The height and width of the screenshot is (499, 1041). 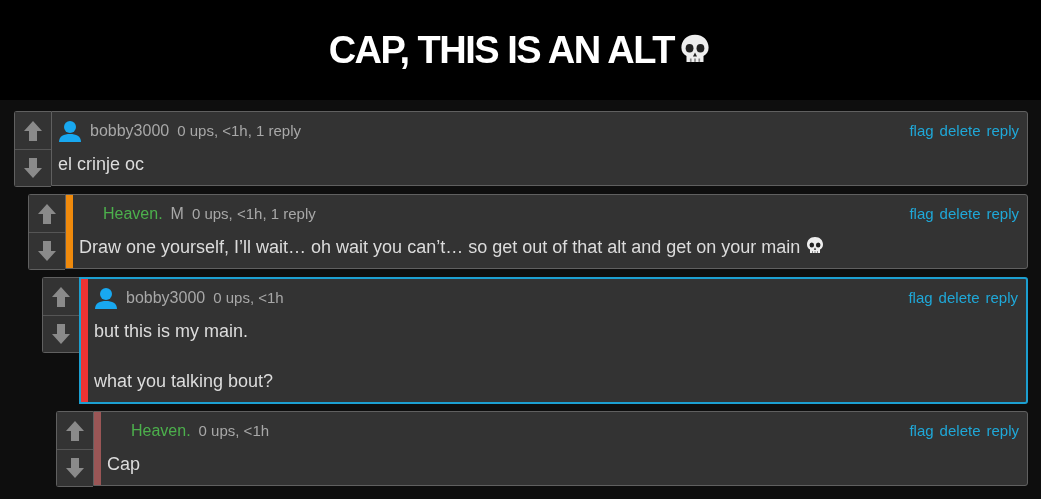 What do you see at coordinates (102, 164) in the screenshot?
I see `comment-text: el crinje oc` at bounding box center [102, 164].